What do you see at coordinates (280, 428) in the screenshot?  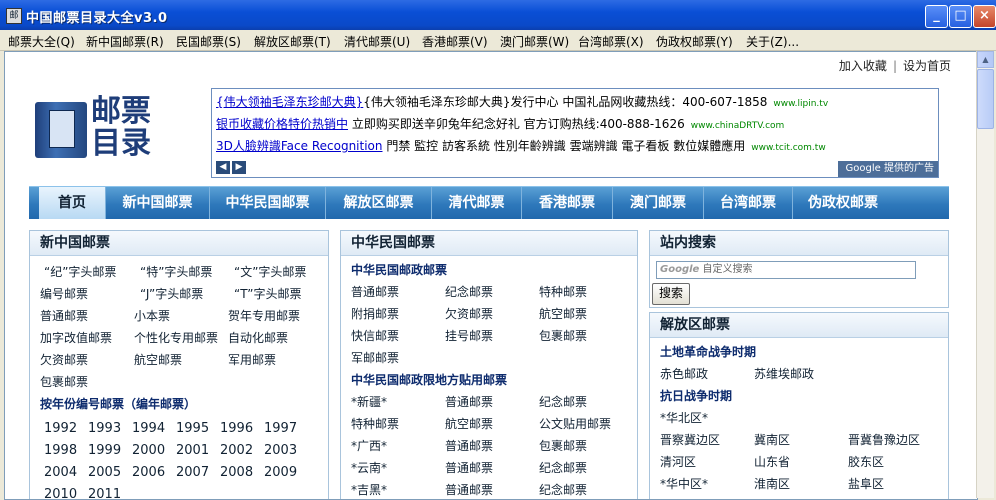 I see `year-link: 1997` at bounding box center [280, 428].